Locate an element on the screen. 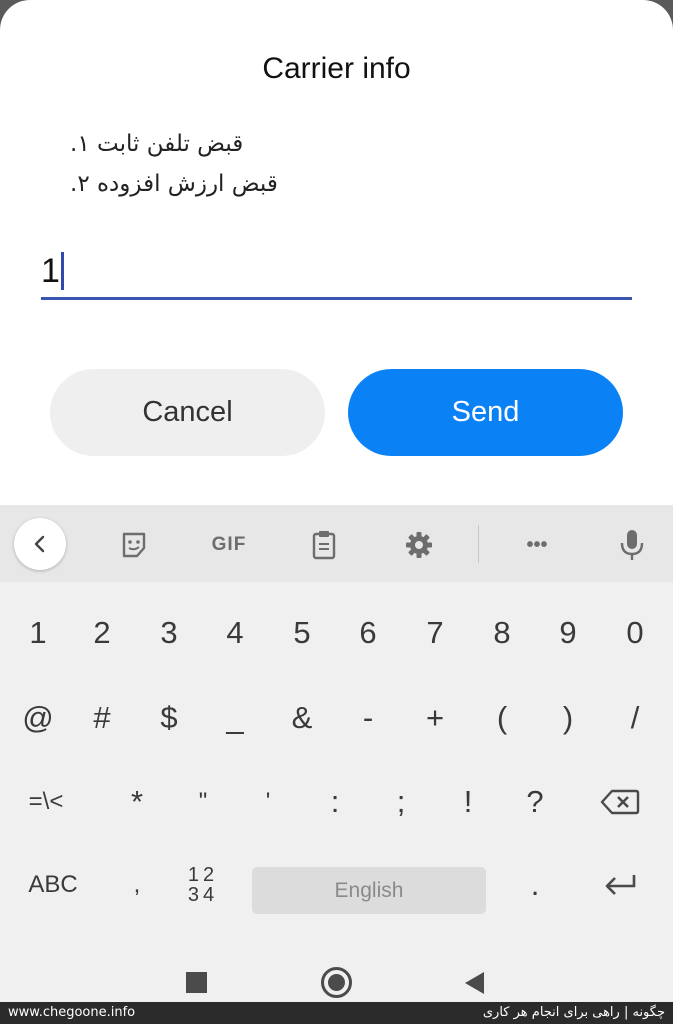  key-2: 2 is located at coordinates (102, 633).